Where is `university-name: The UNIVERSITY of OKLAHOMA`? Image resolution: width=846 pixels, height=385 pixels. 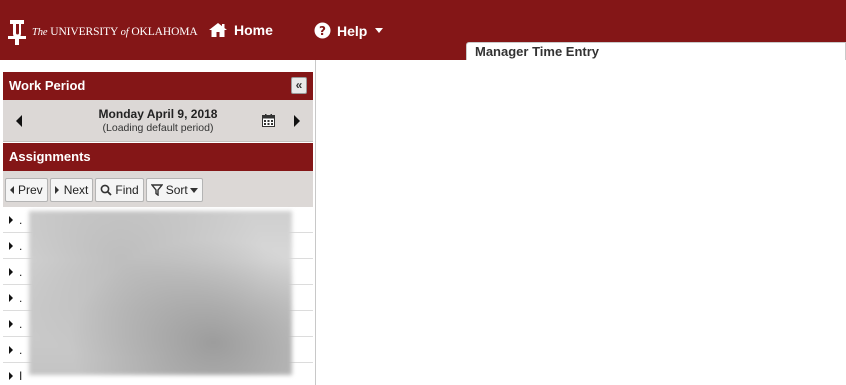 university-name: The UNIVERSITY of OKLAHOMA is located at coordinates (115, 32).